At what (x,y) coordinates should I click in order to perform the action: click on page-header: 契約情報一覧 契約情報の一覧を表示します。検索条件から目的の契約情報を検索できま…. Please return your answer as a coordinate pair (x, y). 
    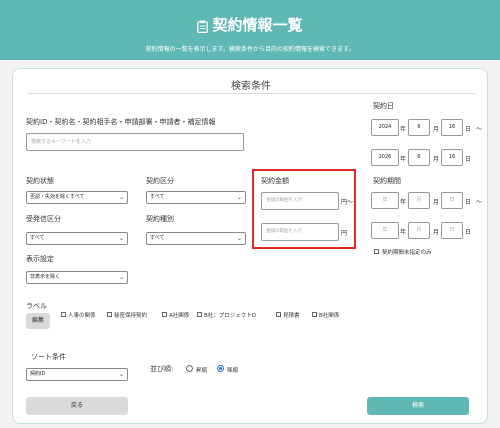
    Looking at the image, I should click on (250, 30).